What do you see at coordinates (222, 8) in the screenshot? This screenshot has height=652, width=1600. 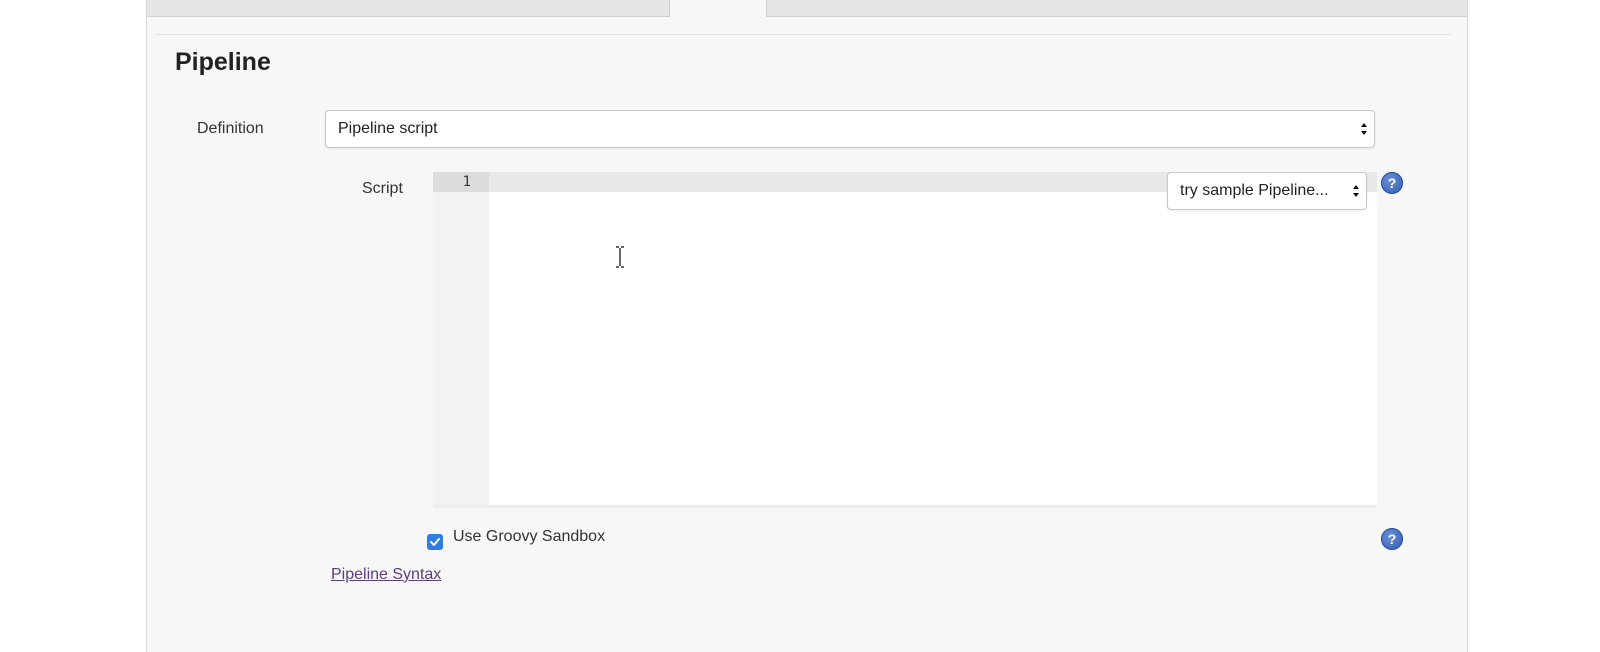 I see `tab-general` at bounding box center [222, 8].